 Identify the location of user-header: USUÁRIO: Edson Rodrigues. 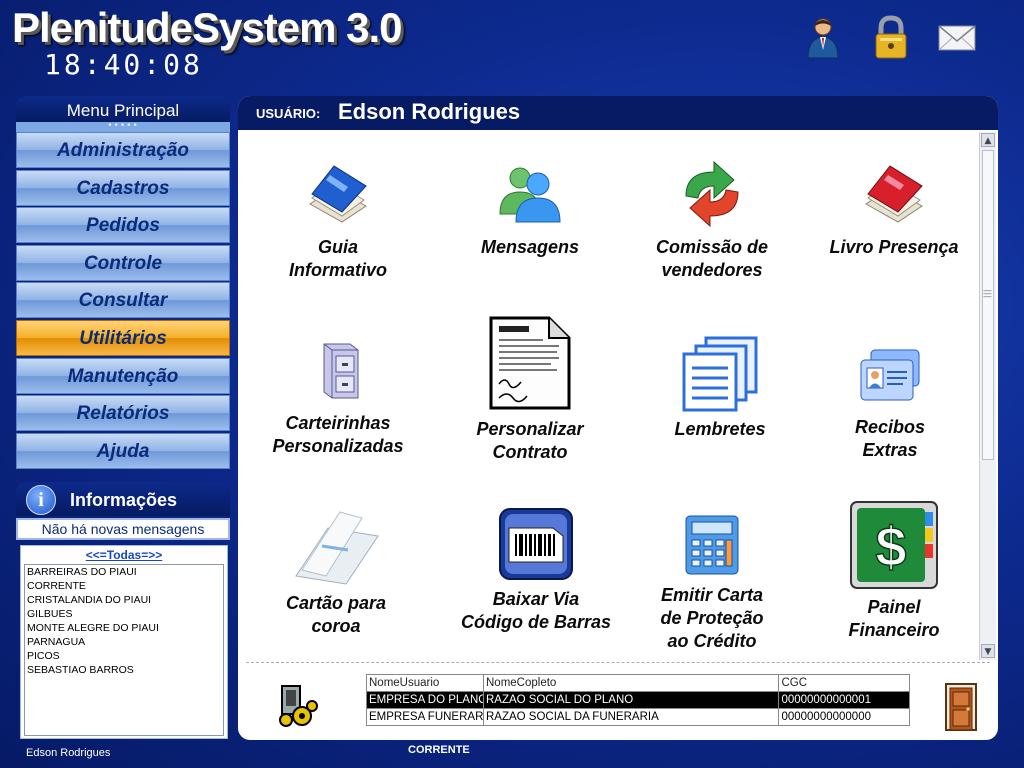
(618, 113).